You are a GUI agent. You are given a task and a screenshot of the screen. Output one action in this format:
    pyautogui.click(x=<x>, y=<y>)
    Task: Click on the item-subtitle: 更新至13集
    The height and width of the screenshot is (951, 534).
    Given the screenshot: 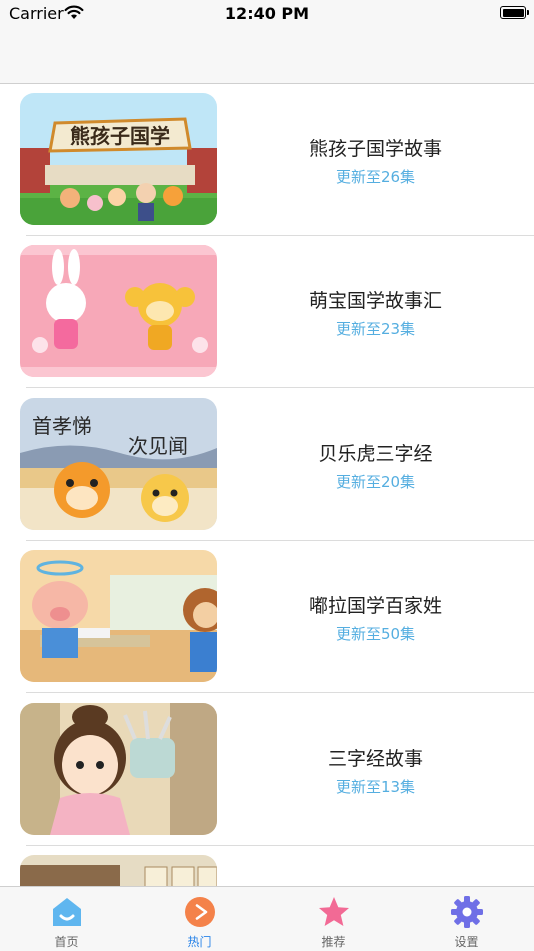 What is the action you would take?
    pyautogui.click(x=375, y=787)
    